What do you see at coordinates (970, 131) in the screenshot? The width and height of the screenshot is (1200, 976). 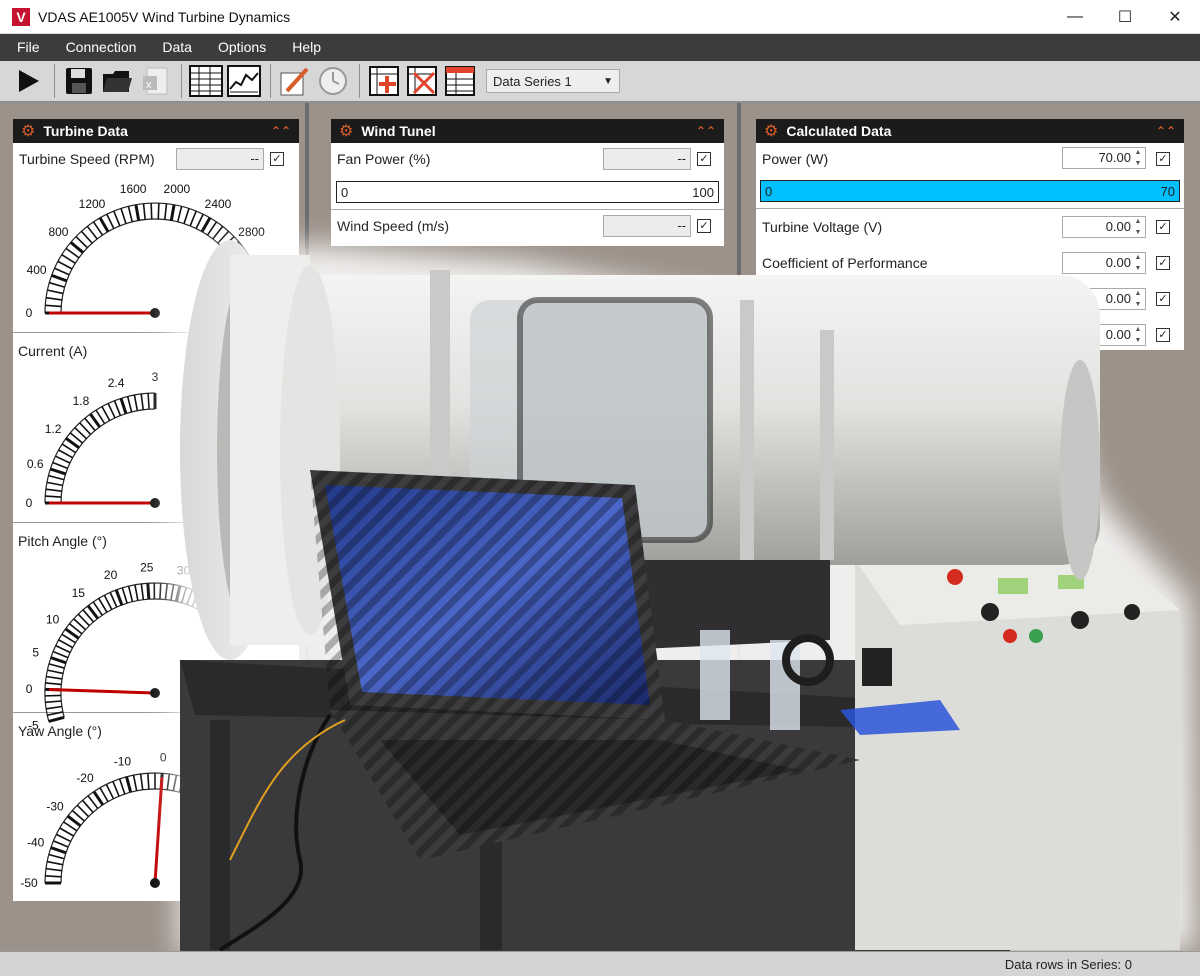 I see `calculated-data-header: ⚙ Calculated Data ⌃⌃` at bounding box center [970, 131].